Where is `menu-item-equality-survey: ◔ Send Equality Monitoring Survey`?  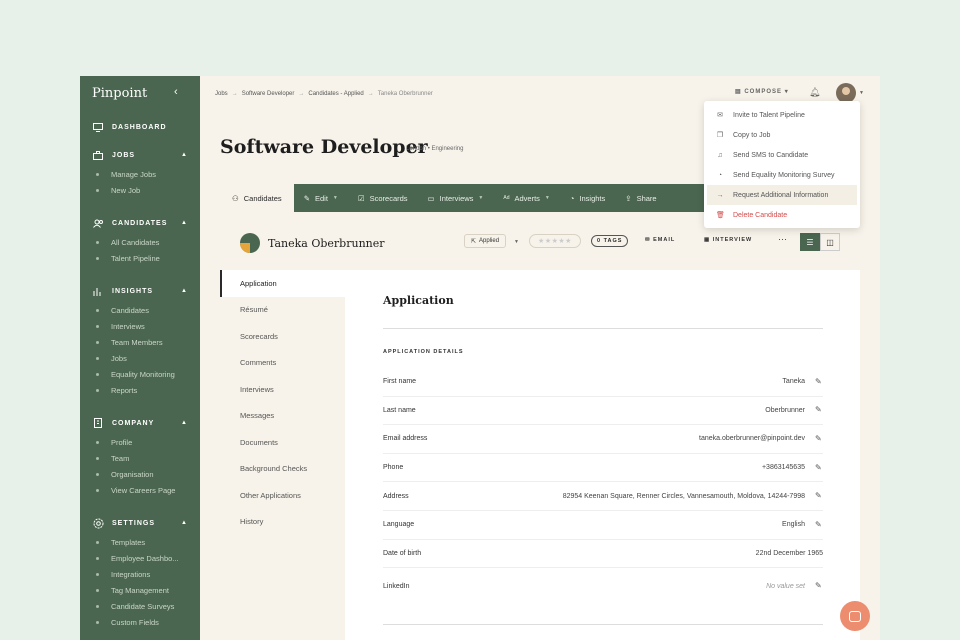 menu-item-equality-survey: ◔ Send Equality Monitoring Survey is located at coordinates (782, 175).